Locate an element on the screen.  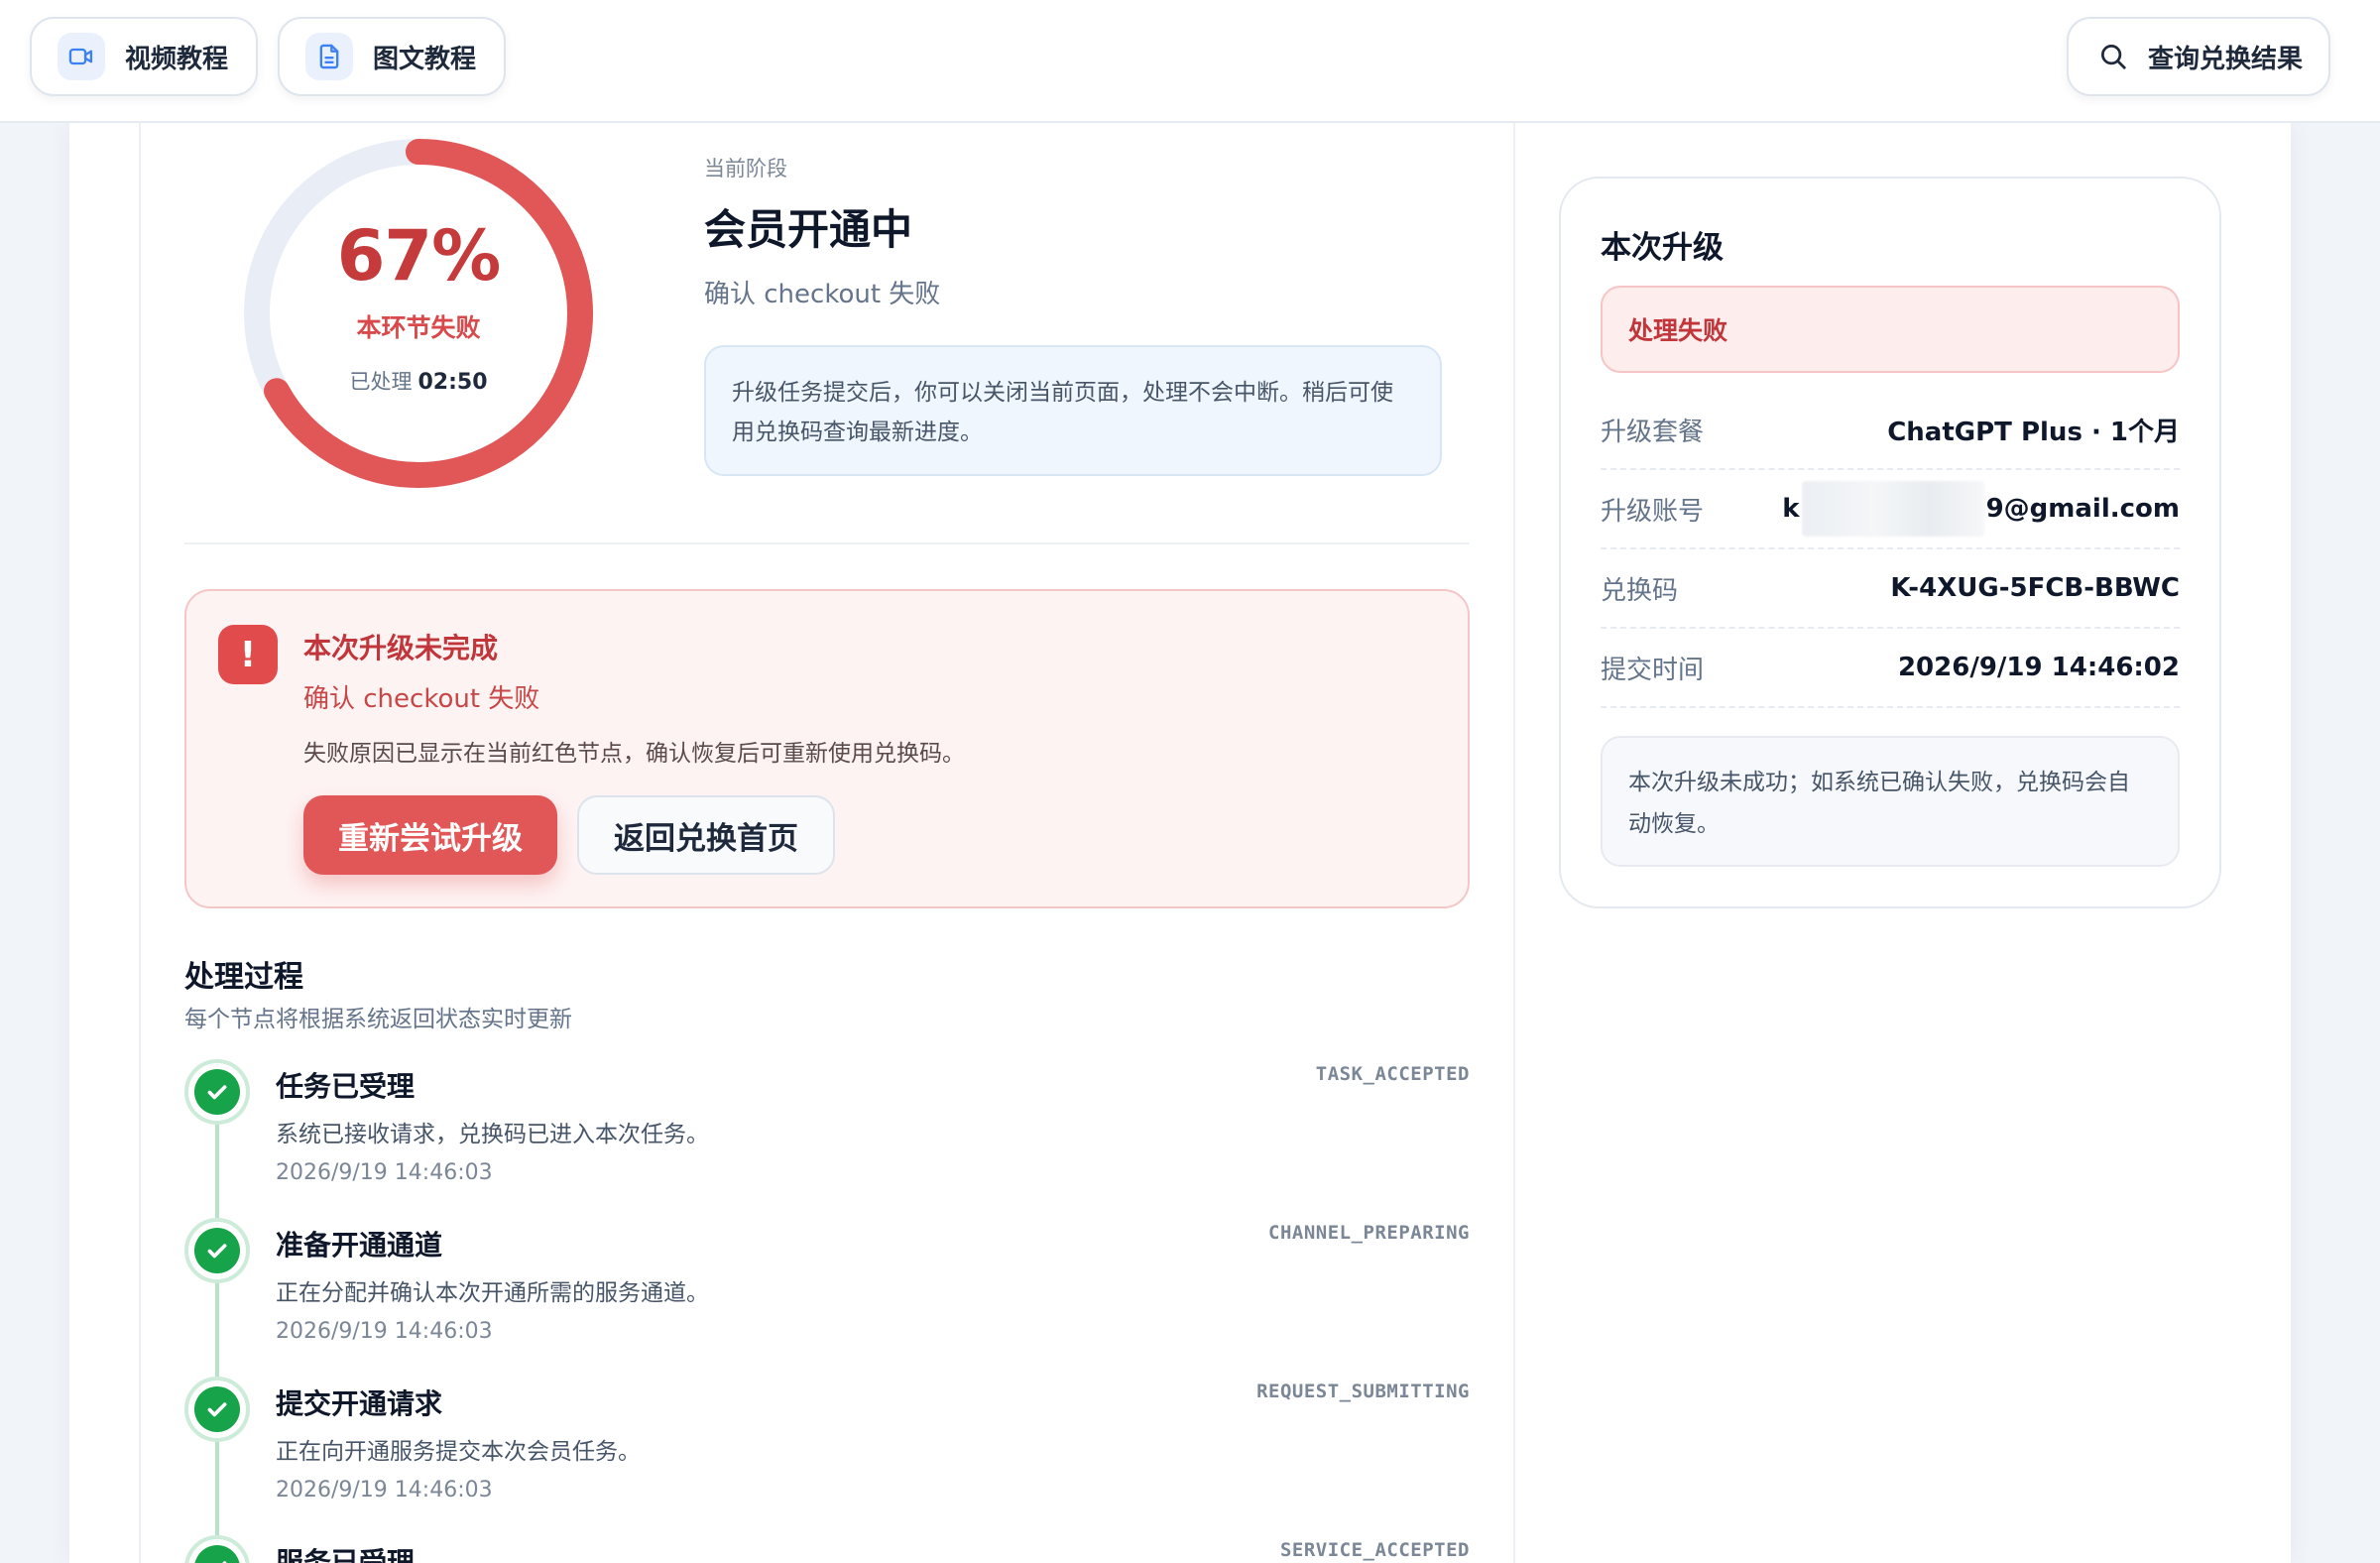
summary-title: 本次升级 is located at coordinates (1662, 248).